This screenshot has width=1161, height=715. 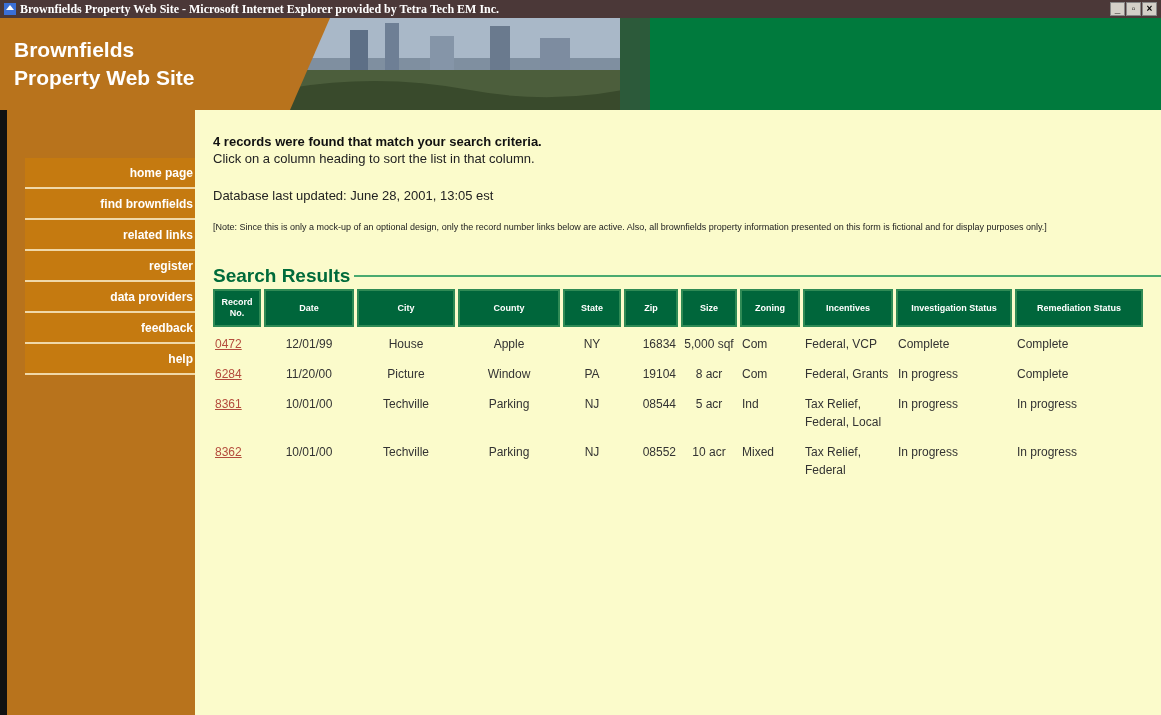 I want to click on update-info: Database last updated: June 28, 2001, 13:05 est, so click(x=354, y=195).